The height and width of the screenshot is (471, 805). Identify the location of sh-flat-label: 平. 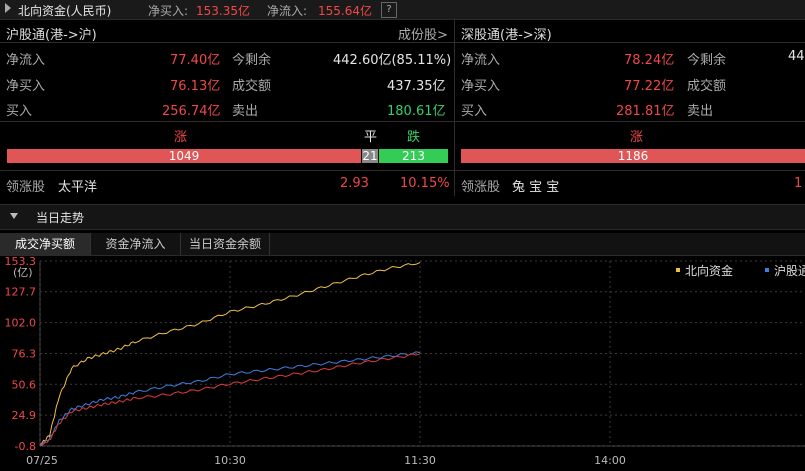
(371, 137).